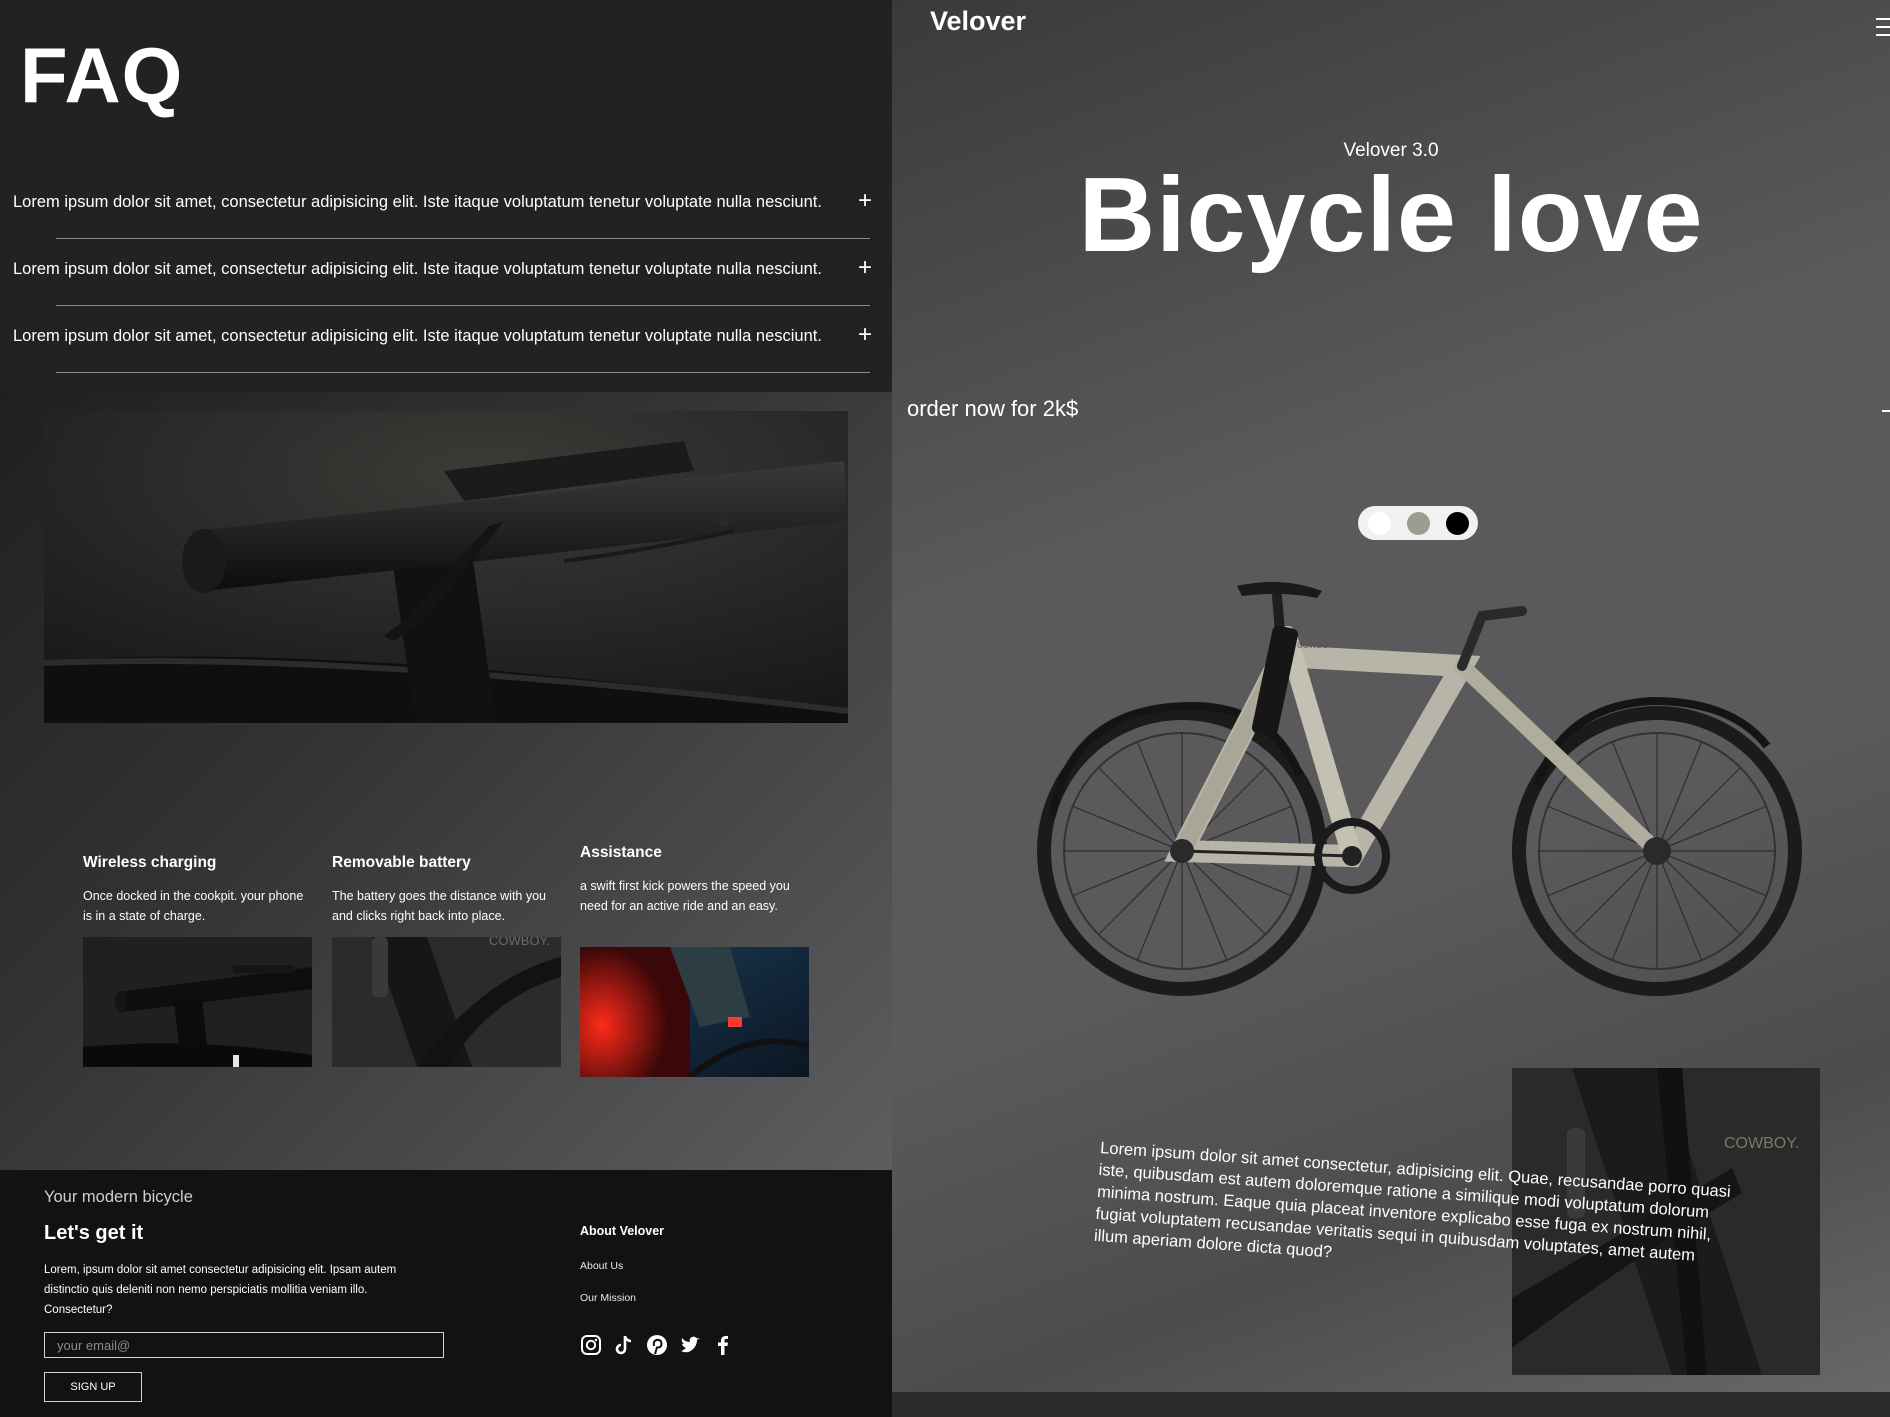  What do you see at coordinates (992, 409) in the screenshot?
I see `order-cta: order now for 2k$` at bounding box center [992, 409].